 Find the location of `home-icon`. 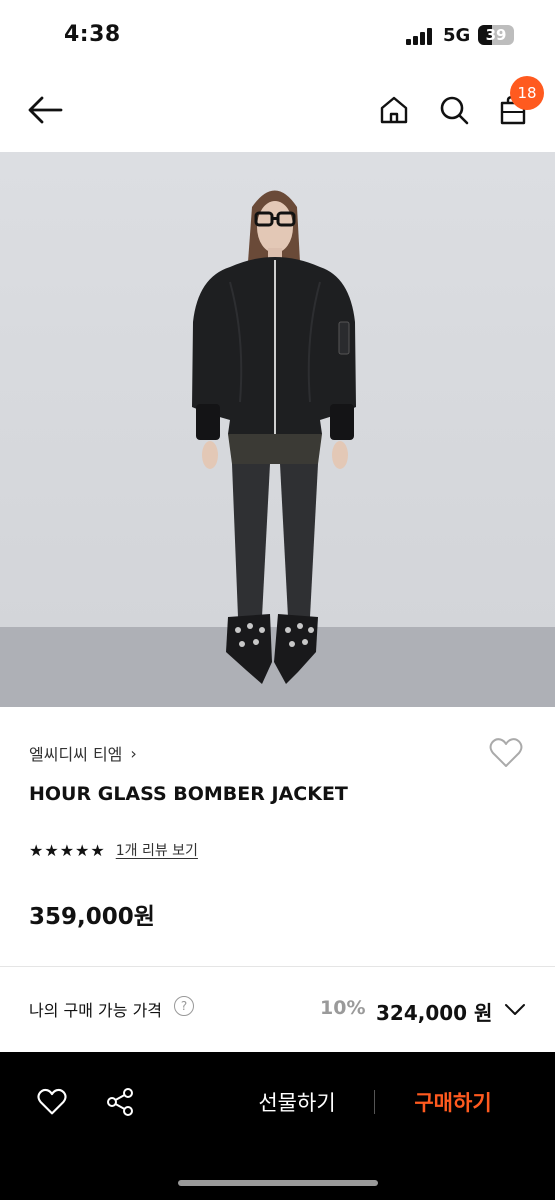

home-icon is located at coordinates (394, 110).